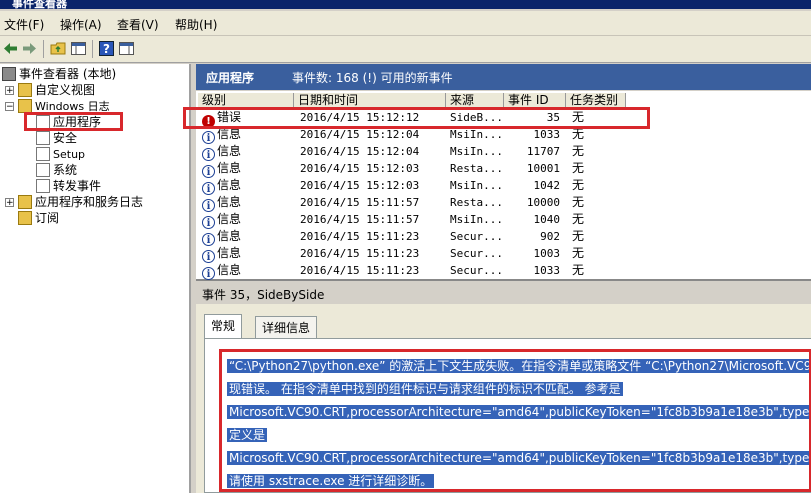 This screenshot has height=493, width=811. I want to click on tree-node-custom-views: 自定义视图, so click(56, 90).